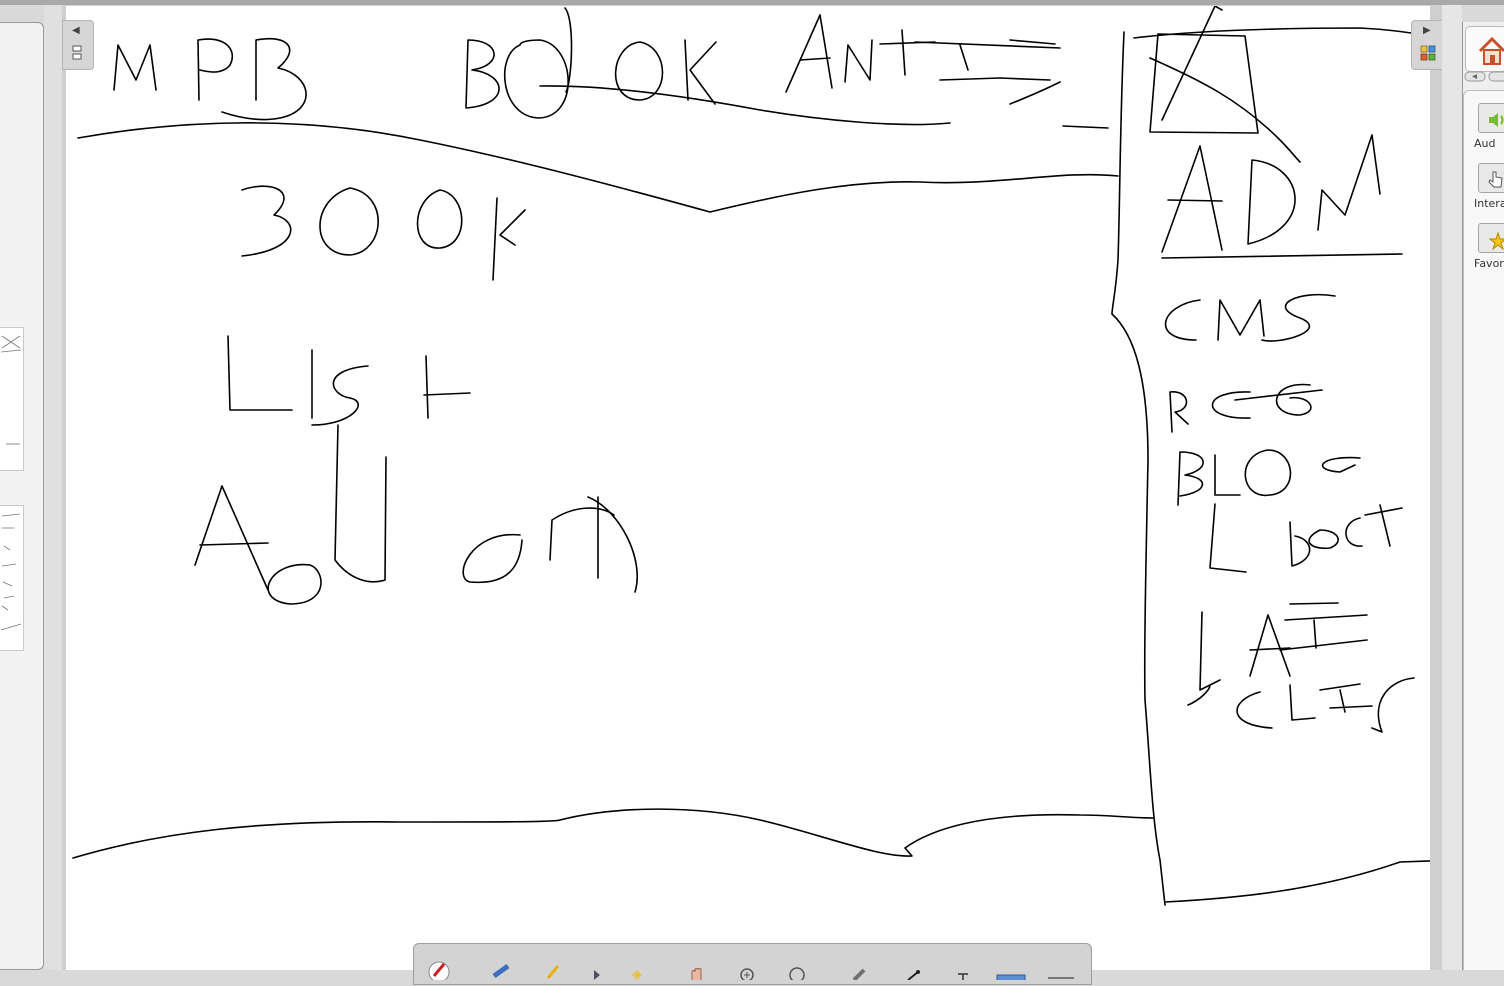 This screenshot has height=986, width=1504. What do you see at coordinates (11, 390) in the screenshot?
I see `page-thumbnail-1-preview` at bounding box center [11, 390].